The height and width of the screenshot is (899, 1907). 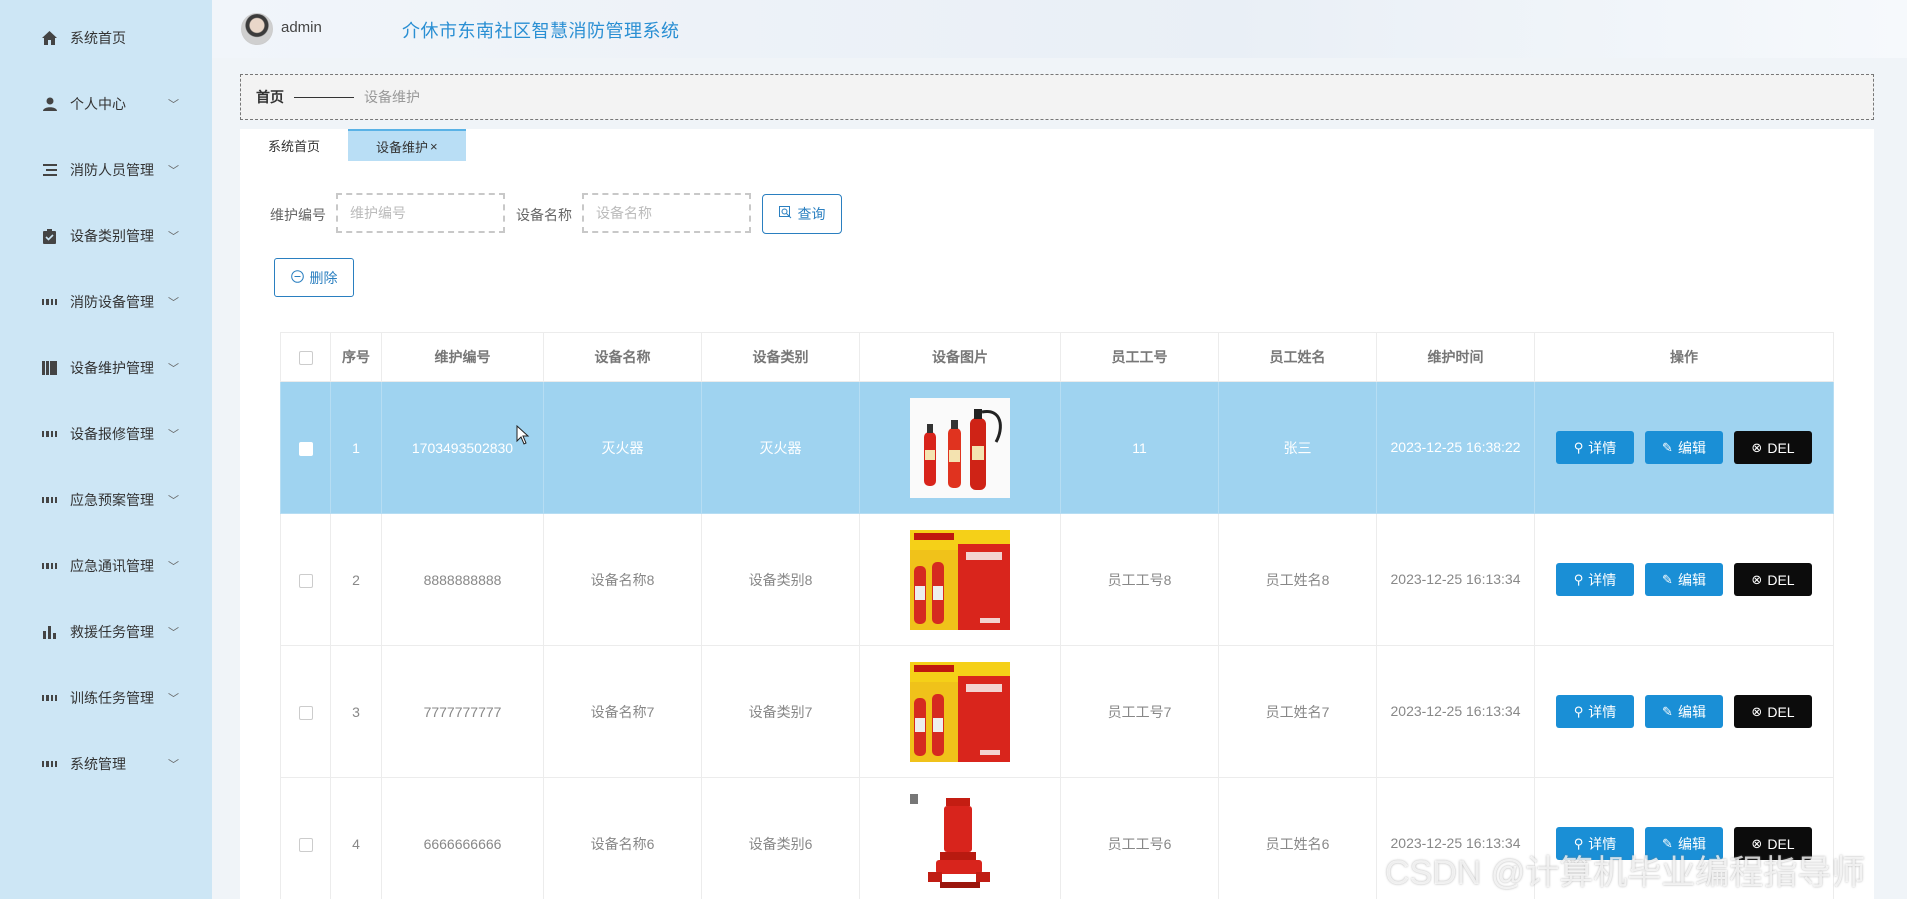 I want to click on cell-equipment-name: 设备名称6, so click(x=622, y=838).